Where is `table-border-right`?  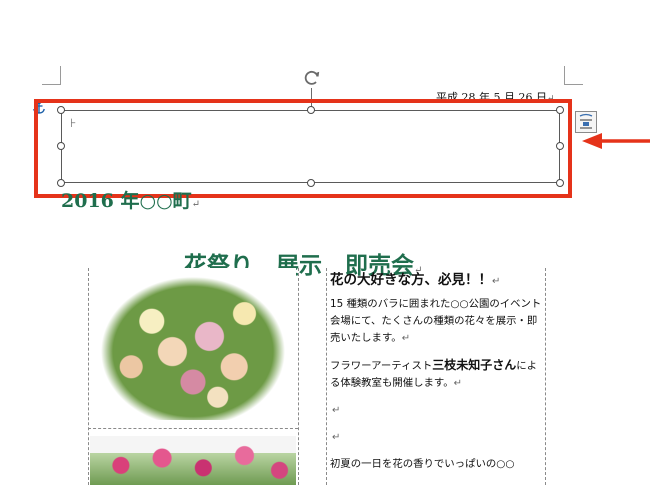
table-border-right is located at coordinates (545, 376).